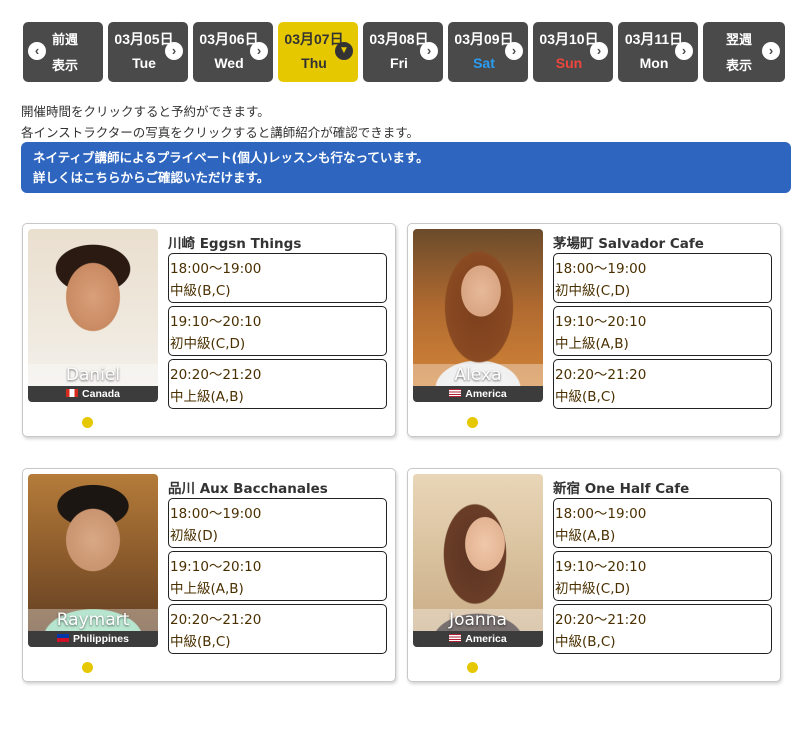 This screenshot has height=737, width=806. I want to click on info-text-profile: 各インストラクターの写真をクリックすると講師紹介が確認できます。, so click(220, 132).